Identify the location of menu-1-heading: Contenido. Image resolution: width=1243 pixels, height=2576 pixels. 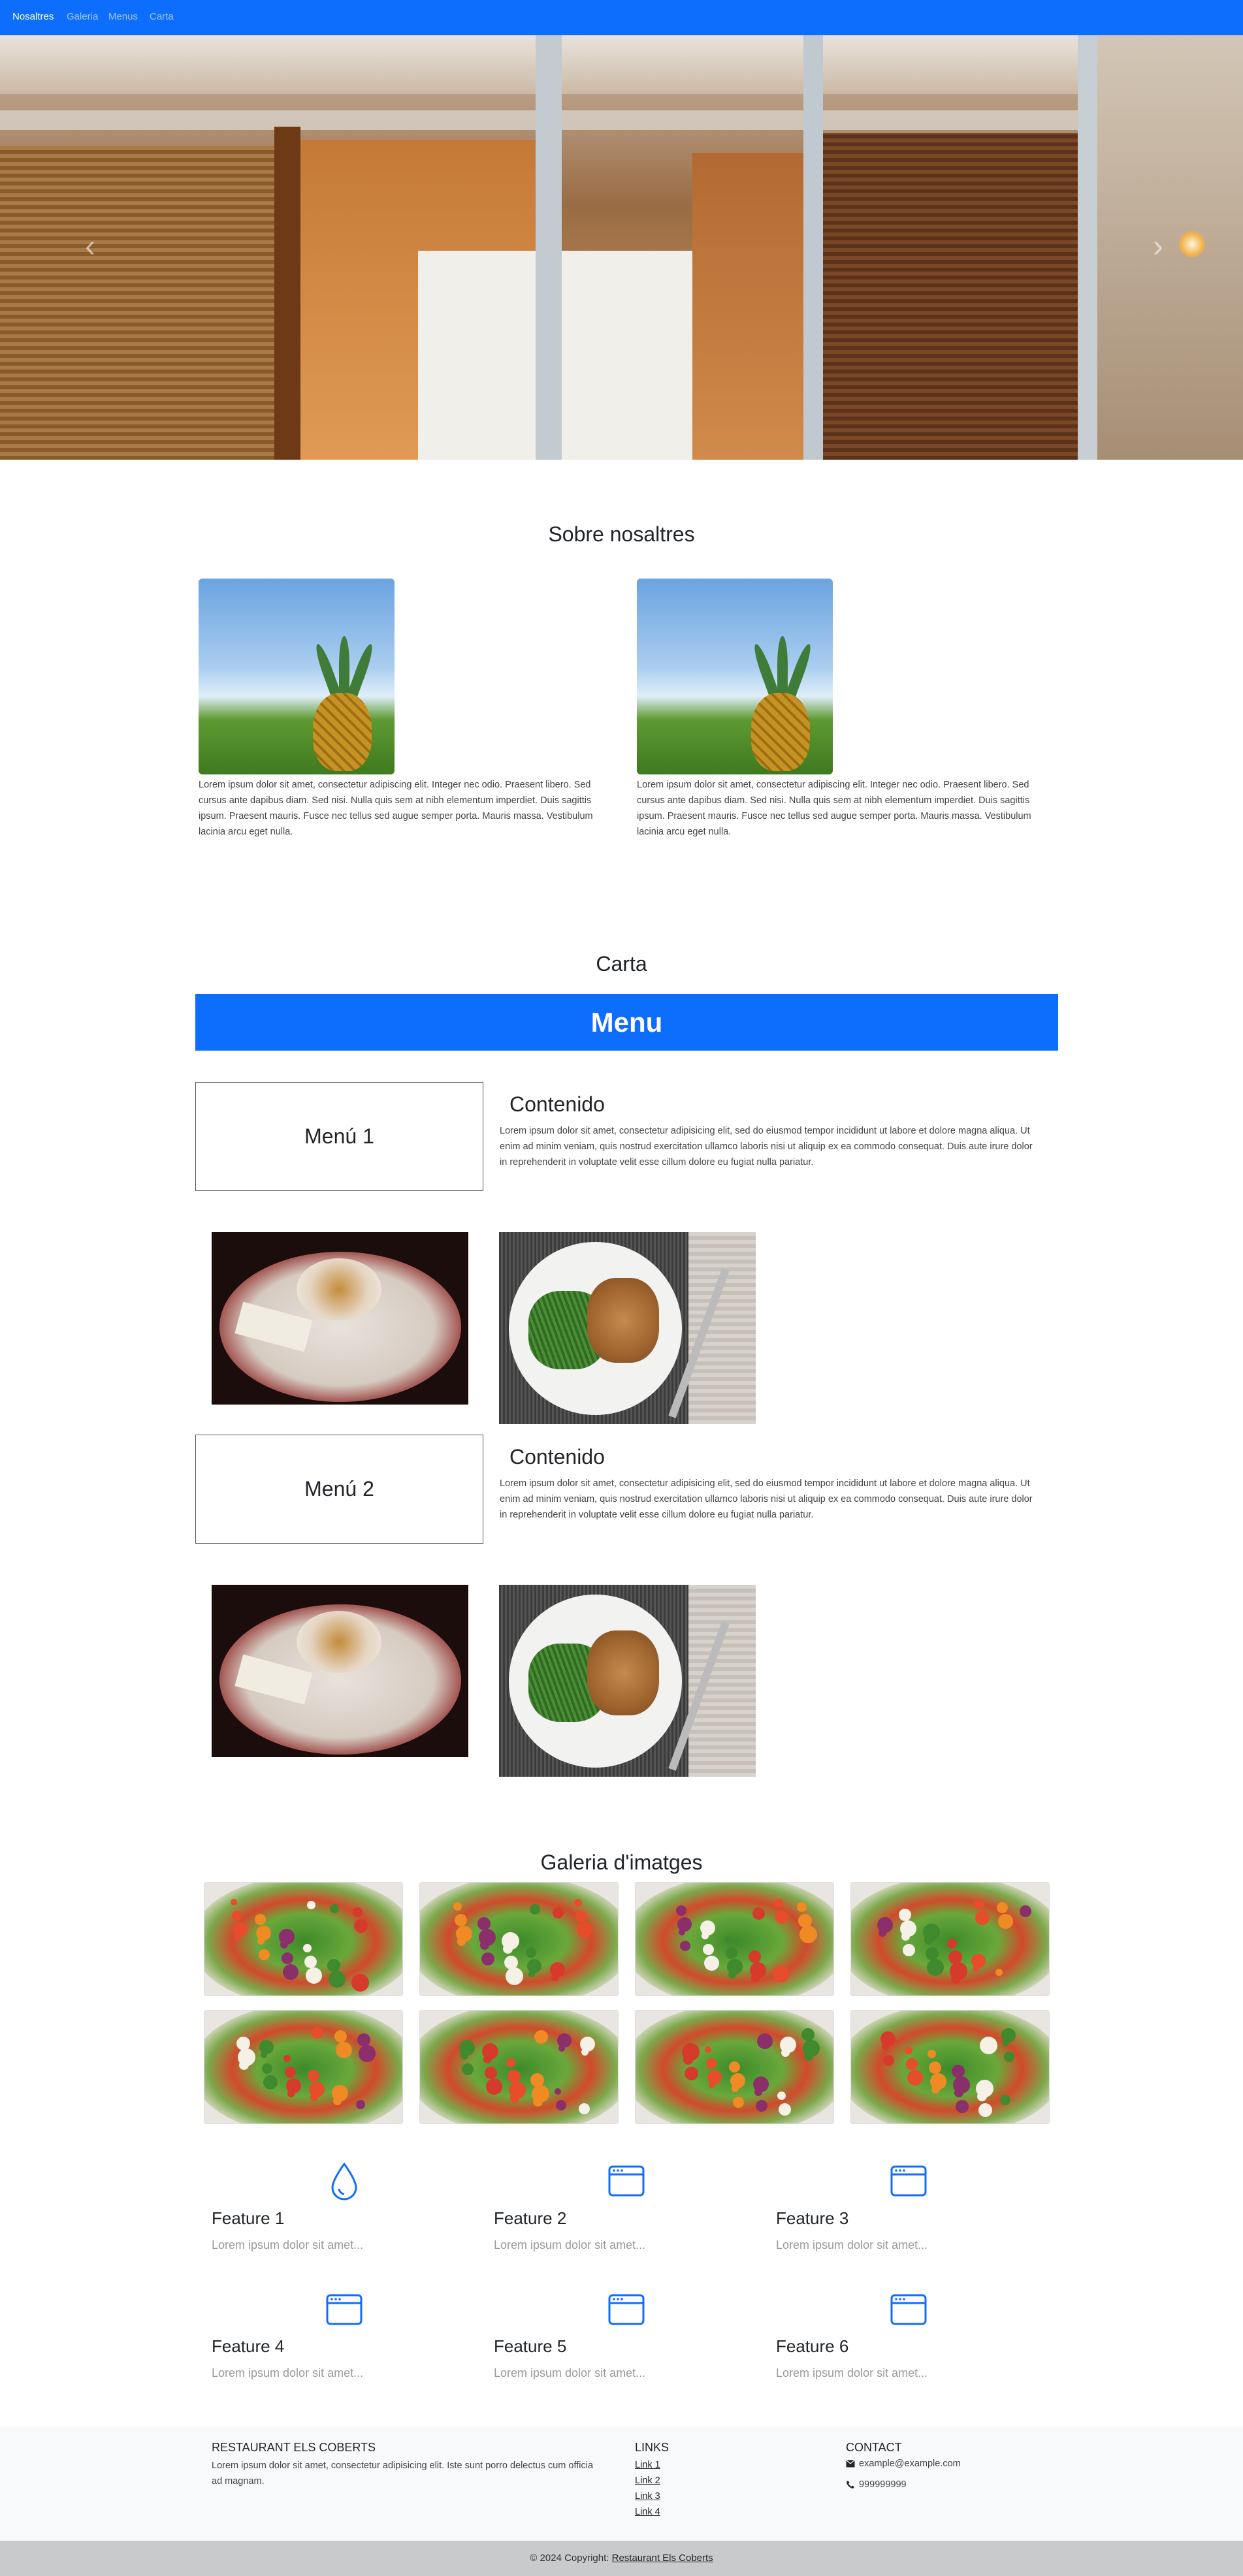
(557, 1104).